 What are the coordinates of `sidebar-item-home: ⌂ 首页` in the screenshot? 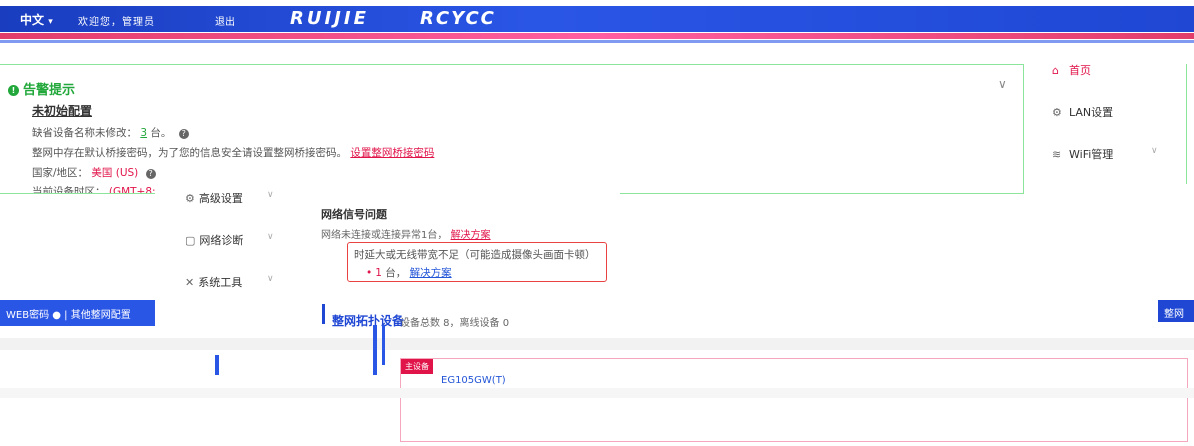 It's located at (1071, 70).